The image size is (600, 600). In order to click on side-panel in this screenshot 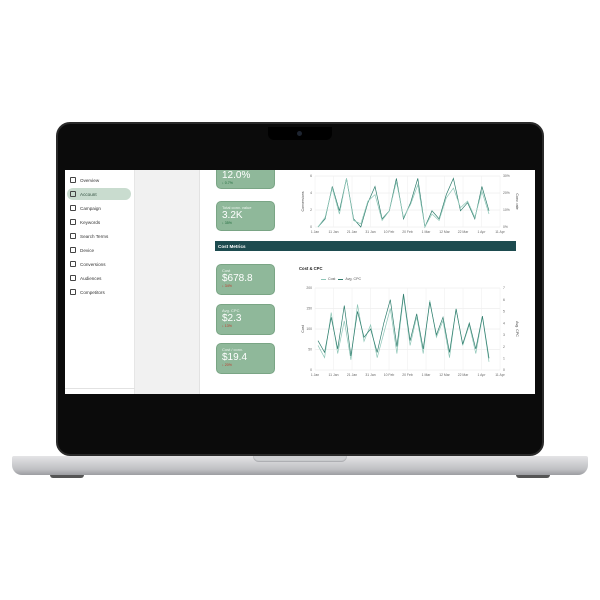, I will do `click(167, 282)`.